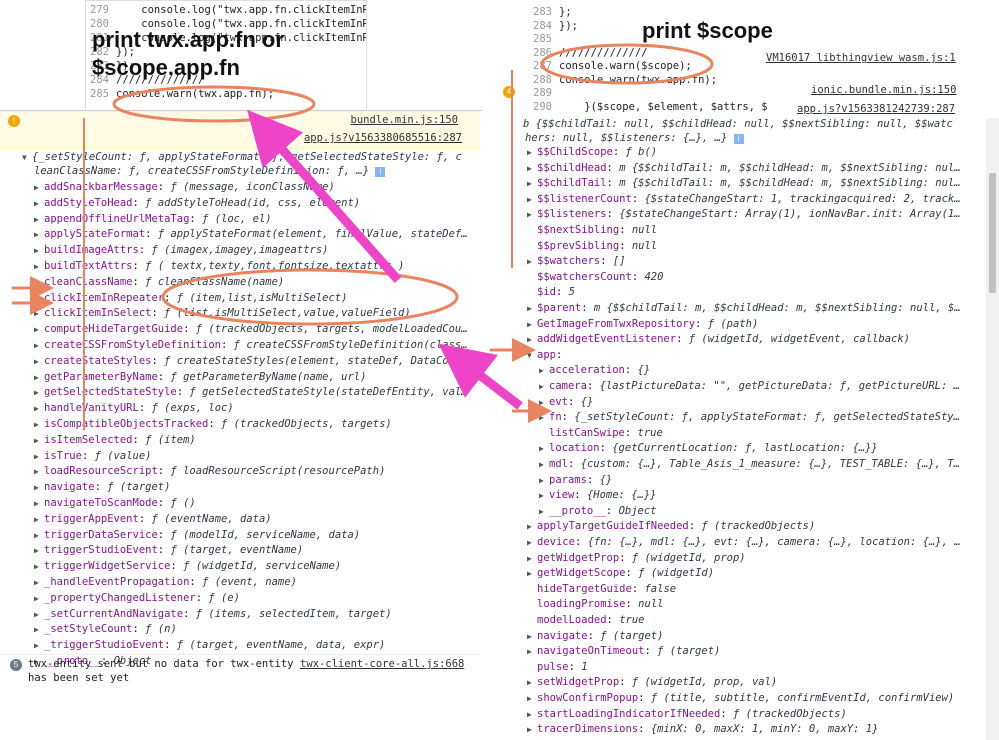 This screenshot has height=740, width=999. I want to click on footer-link: twx-client-core-all.js:668, so click(382, 664).